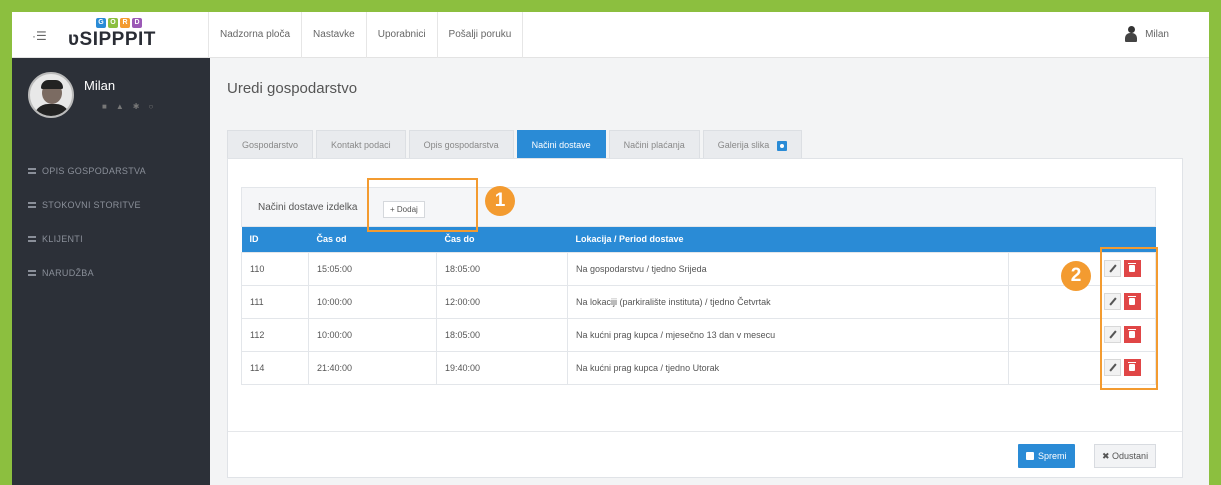  What do you see at coordinates (1076, 276) in the screenshot?
I see `callout-badge-2: 2` at bounding box center [1076, 276].